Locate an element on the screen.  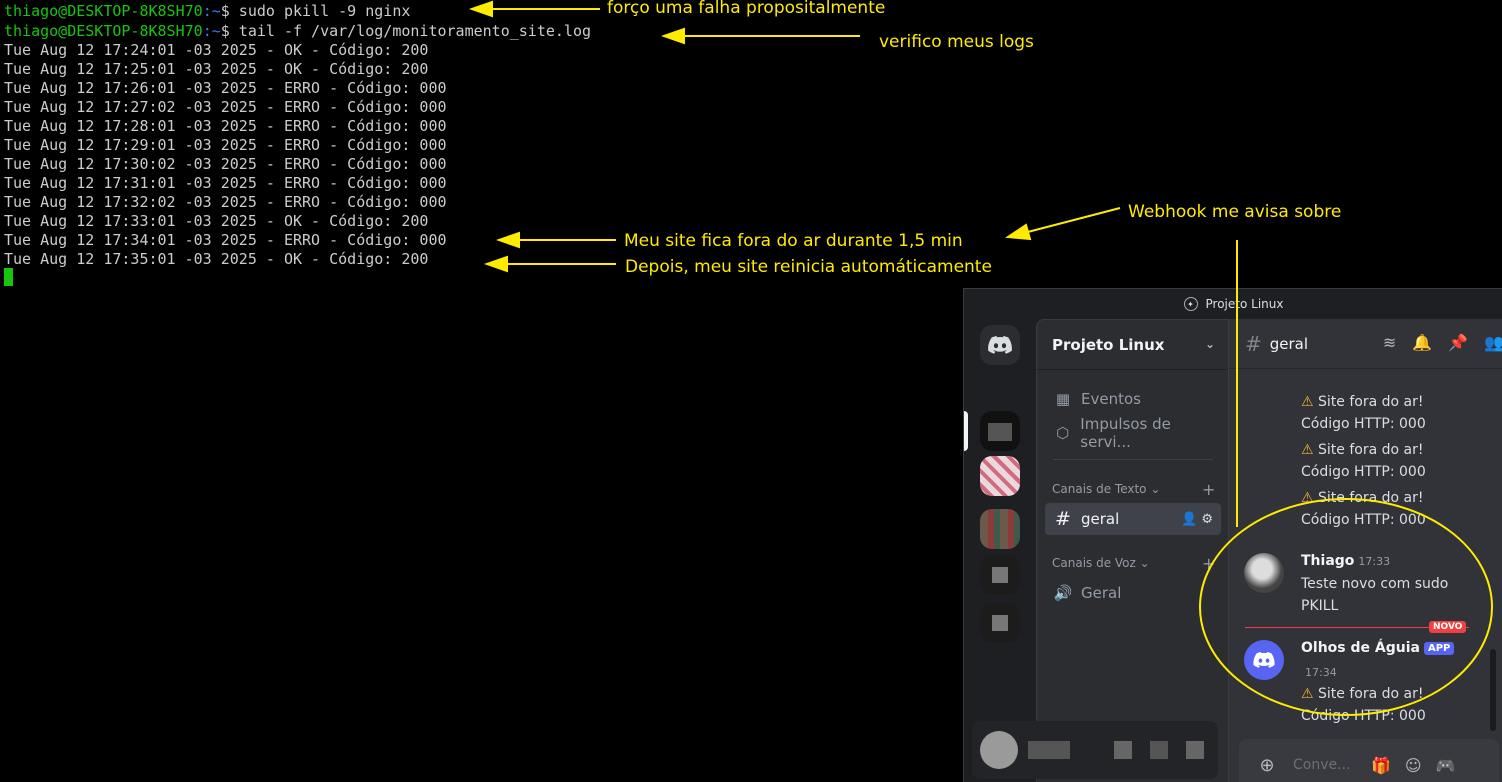
add-attachment-icon: ⊕ is located at coordinates (1267, 765).